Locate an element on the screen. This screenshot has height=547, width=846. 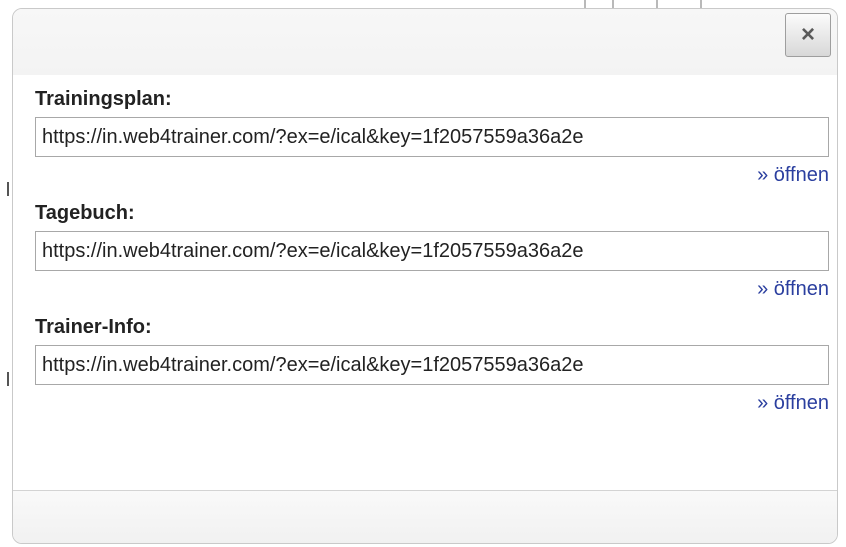
dialog-footer is located at coordinates (425, 516).